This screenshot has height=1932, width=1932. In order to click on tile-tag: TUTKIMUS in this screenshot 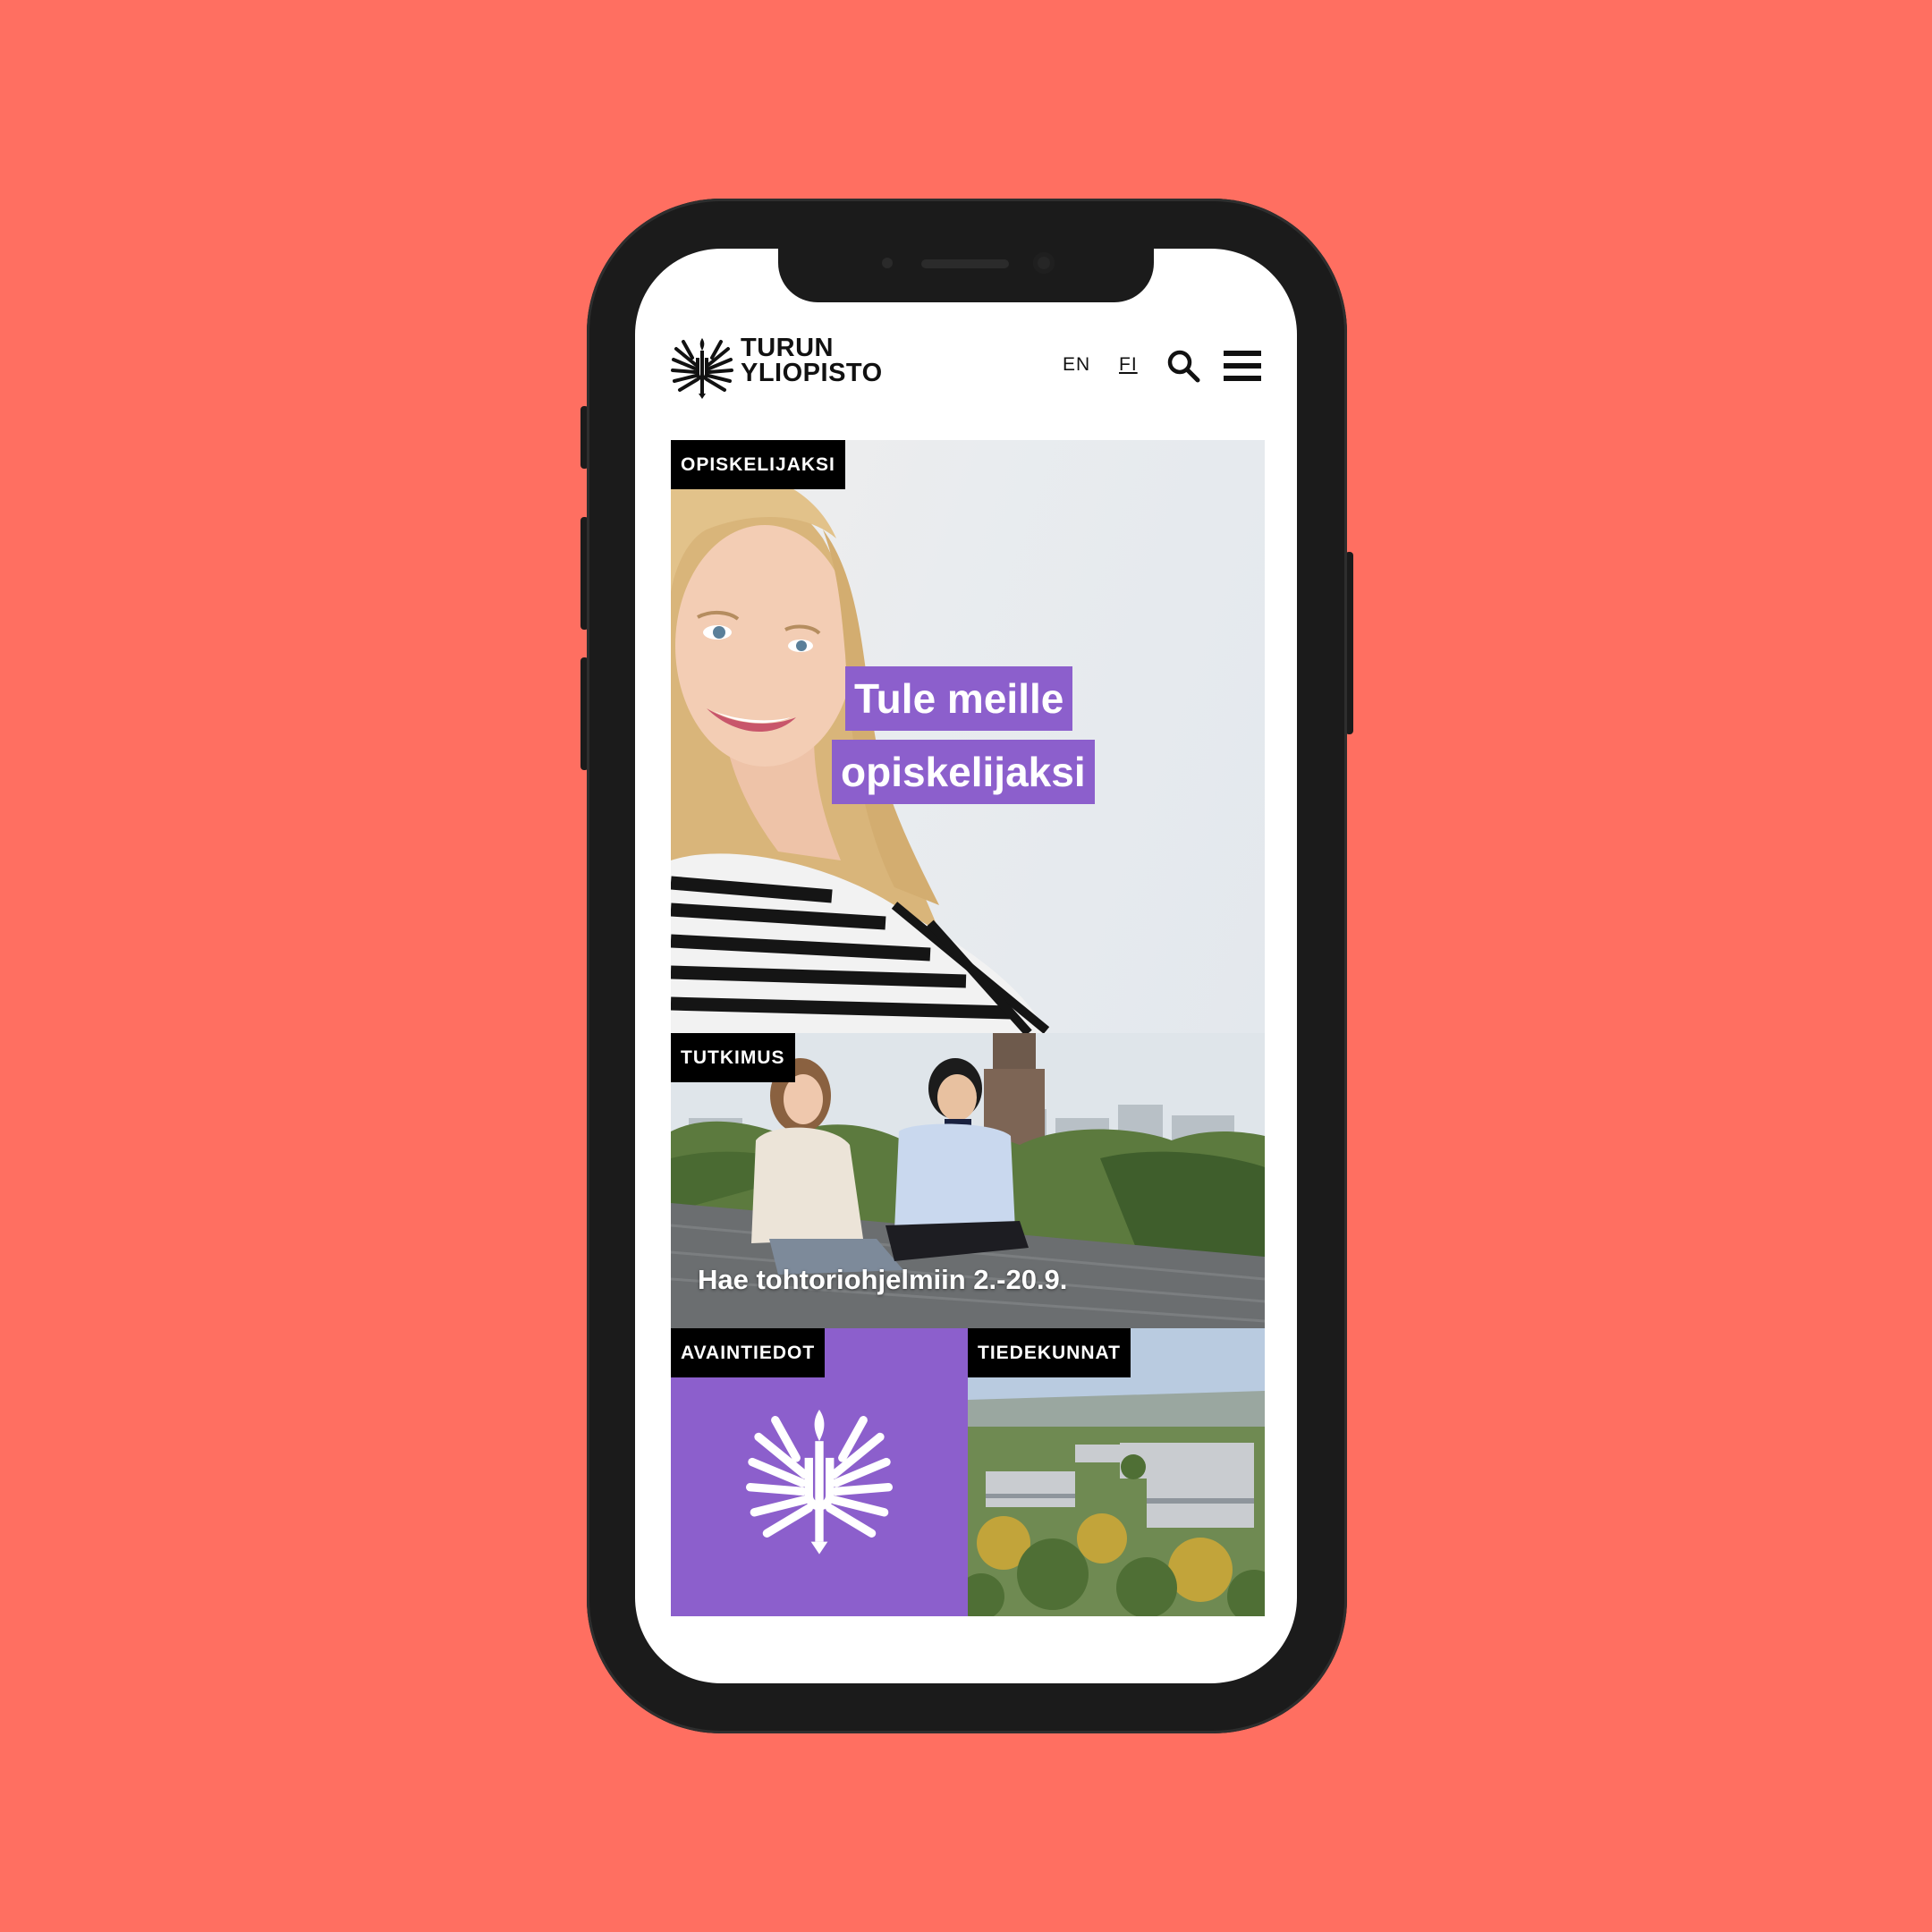, I will do `click(733, 1057)`.